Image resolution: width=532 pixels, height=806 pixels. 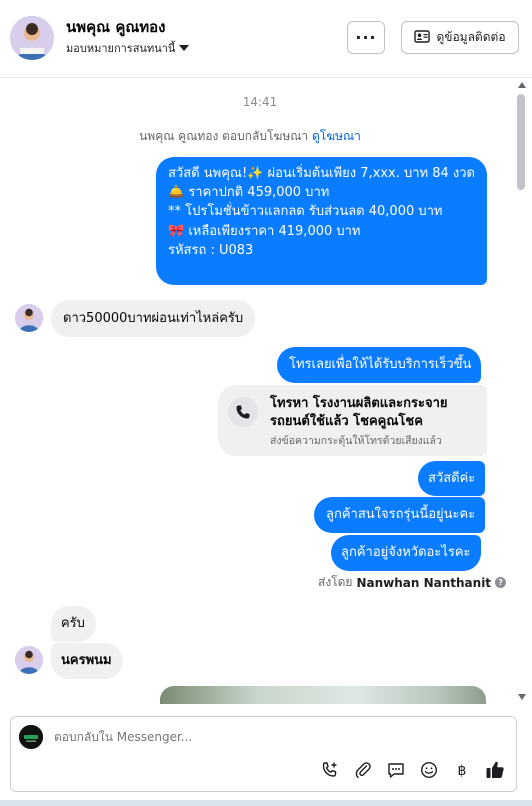 I want to click on view-contact-button: ดูข้อมูลติดต่อ, so click(x=460, y=37).